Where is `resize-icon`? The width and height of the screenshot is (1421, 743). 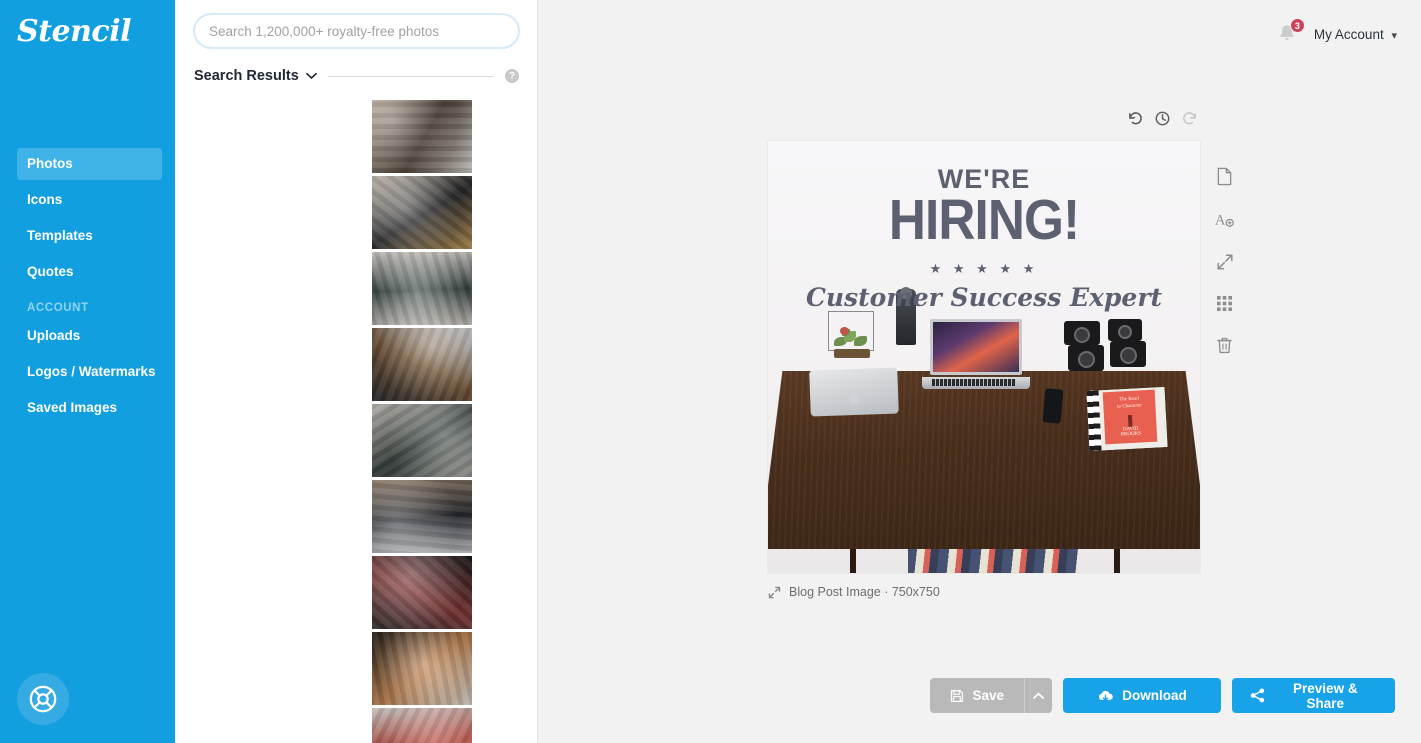
resize-icon is located at coordinates (1225, 262).